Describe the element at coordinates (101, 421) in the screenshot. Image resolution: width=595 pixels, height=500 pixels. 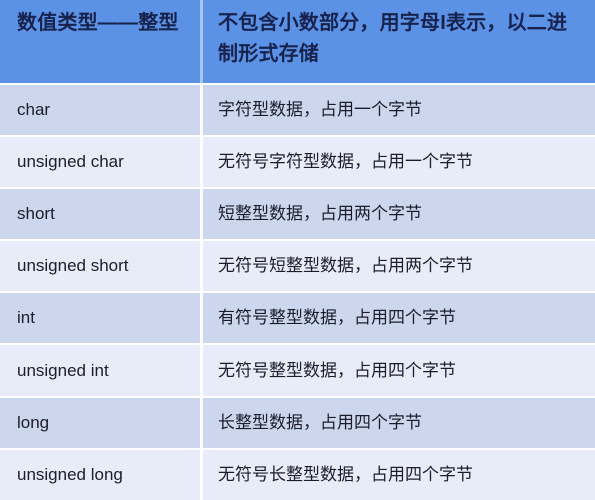
I see `cell-type: long` at that location.